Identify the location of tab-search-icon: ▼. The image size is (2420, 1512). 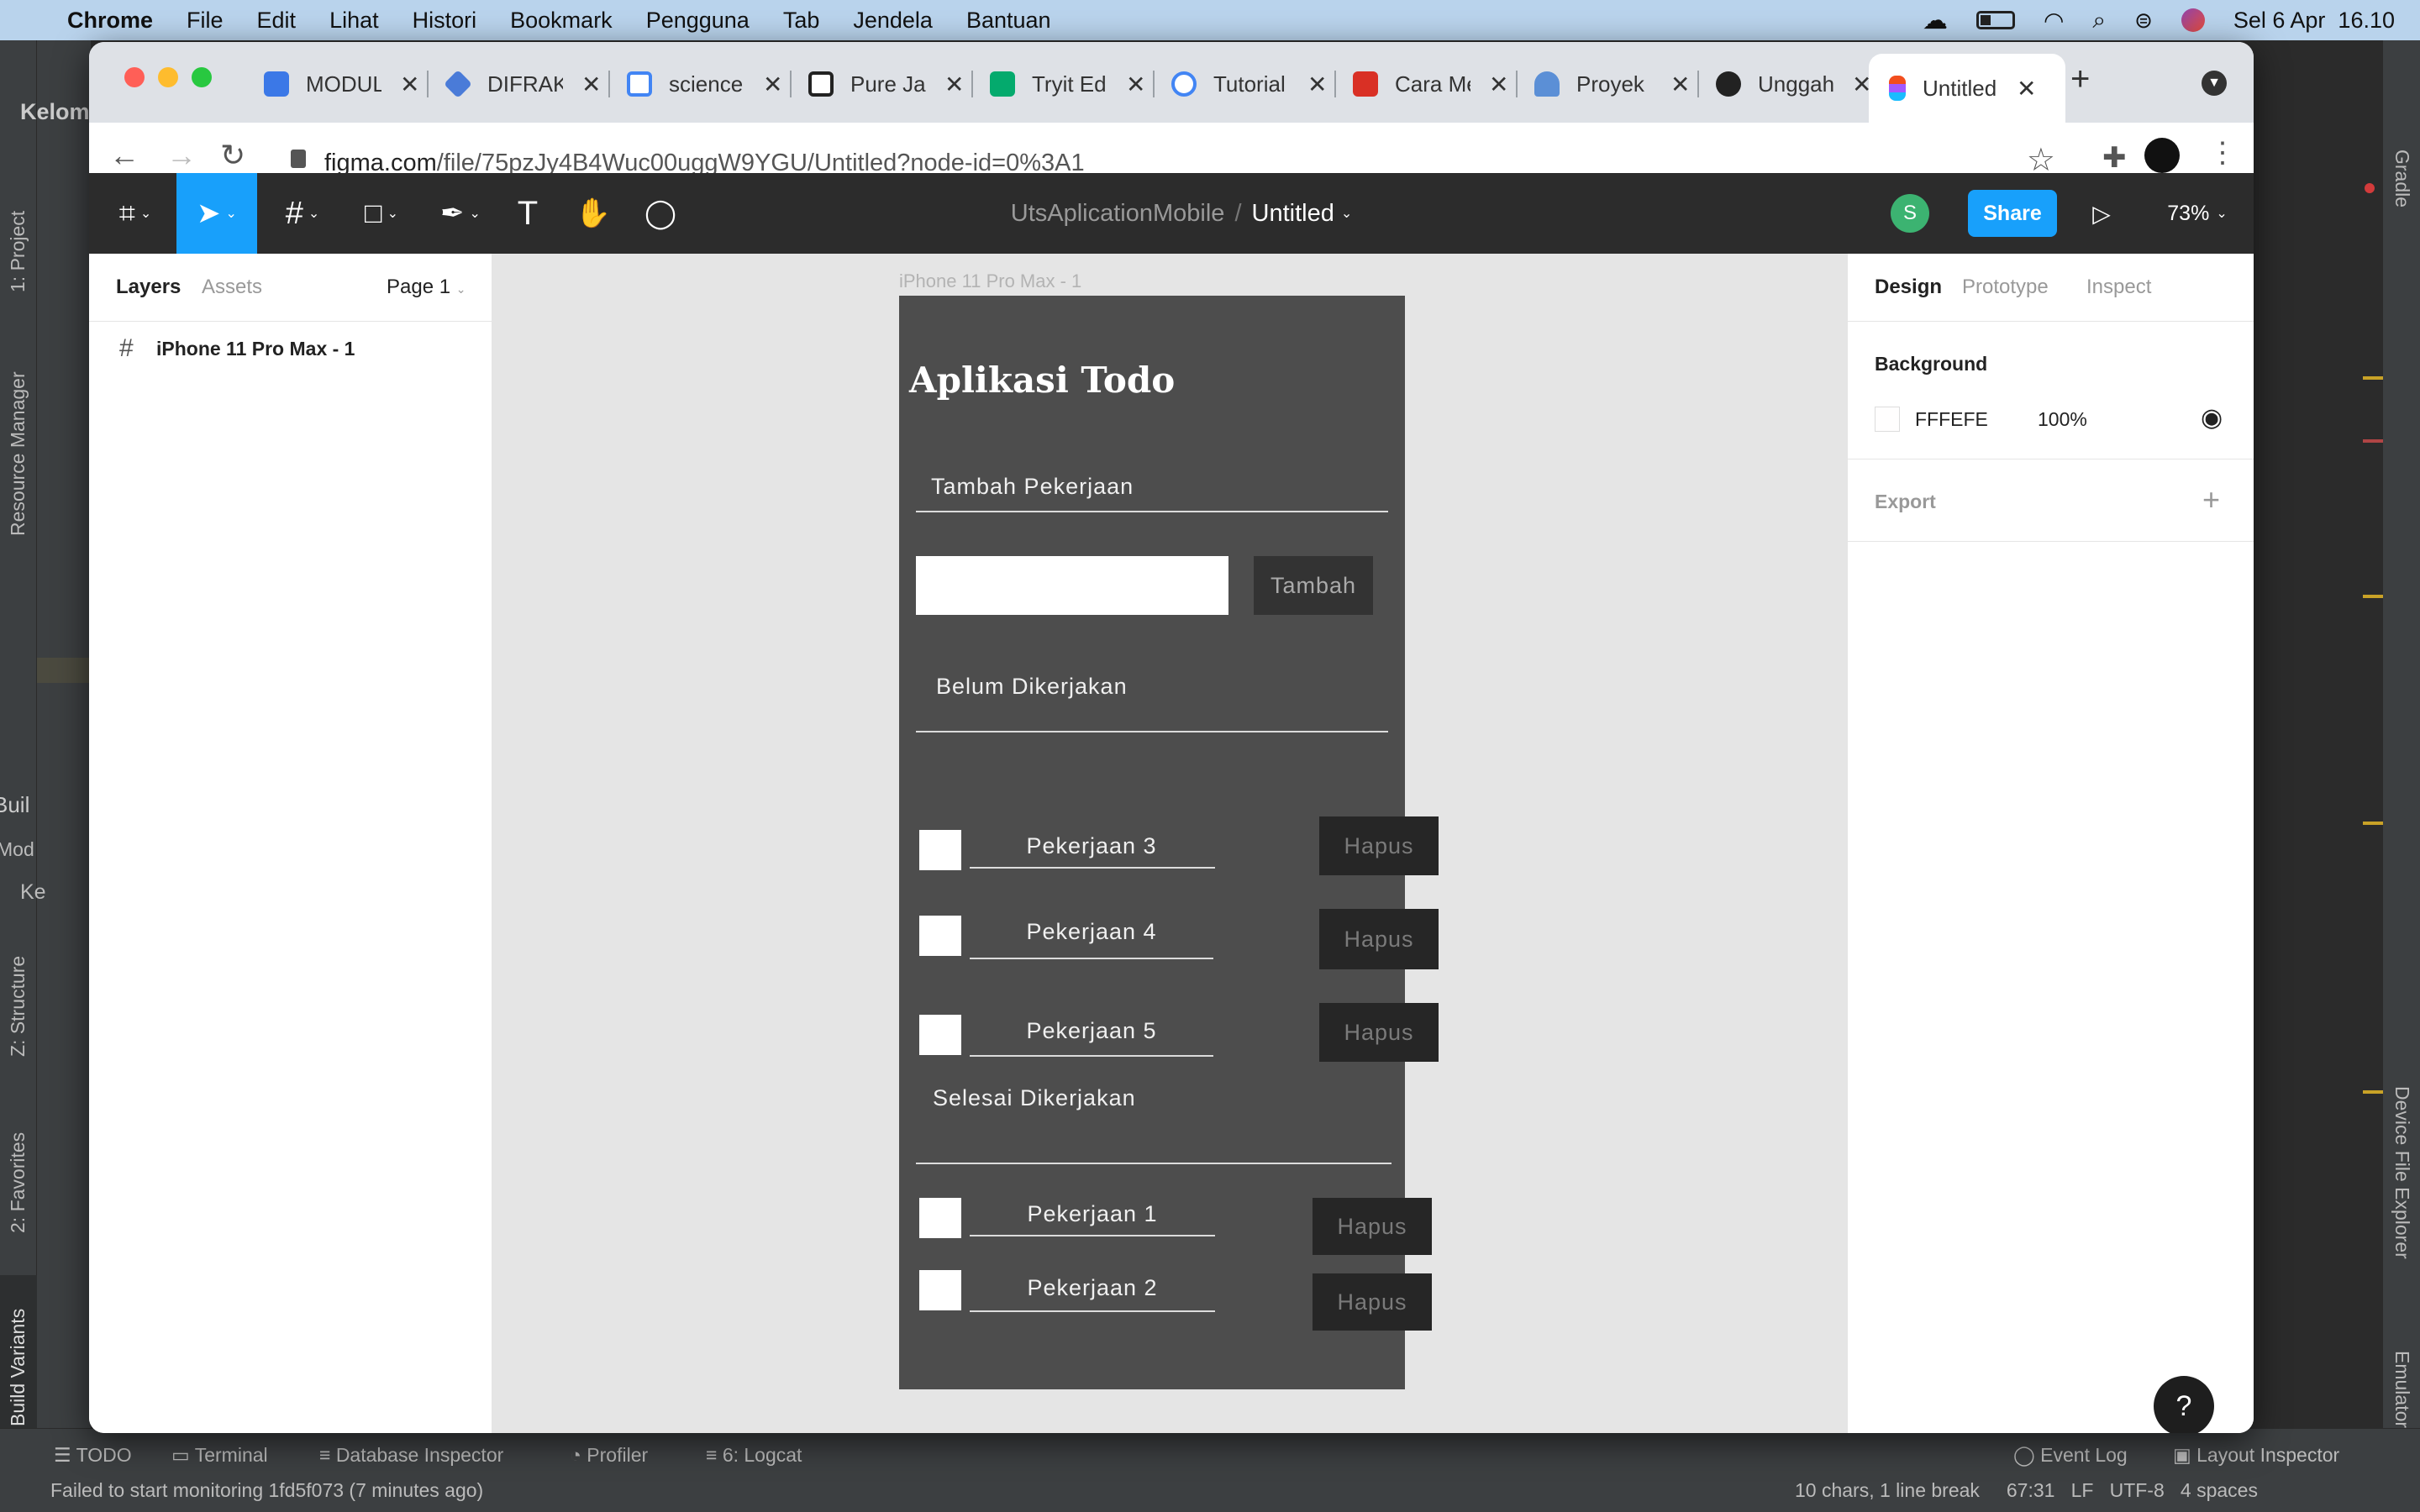
(2214, 83).